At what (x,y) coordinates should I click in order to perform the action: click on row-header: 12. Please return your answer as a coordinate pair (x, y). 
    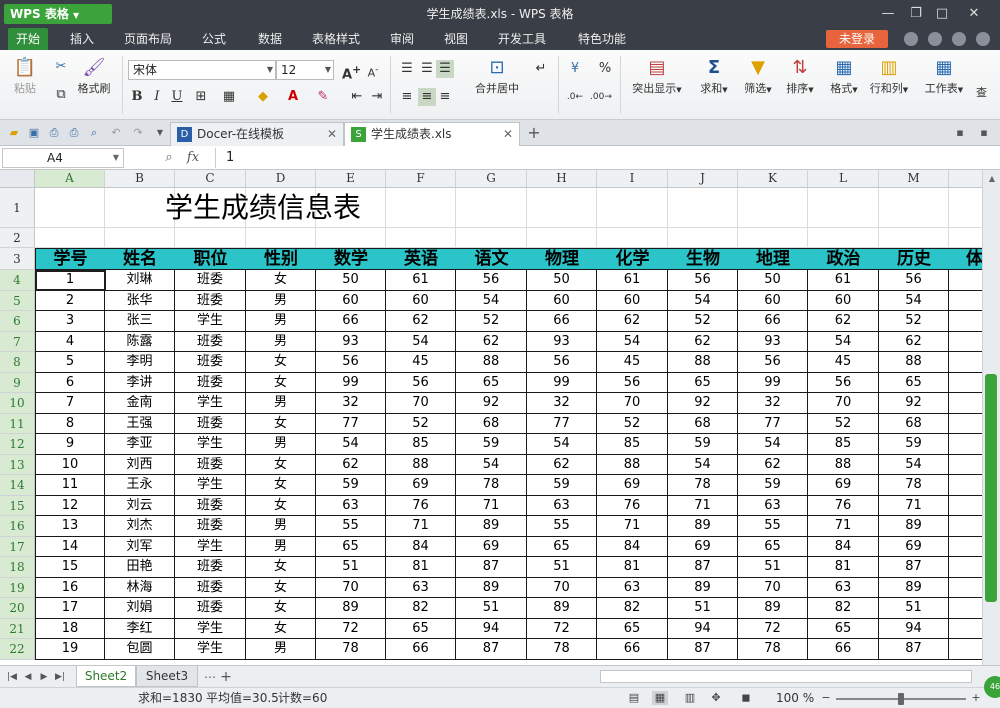
    Looking at the image, I should click on (17, 444).